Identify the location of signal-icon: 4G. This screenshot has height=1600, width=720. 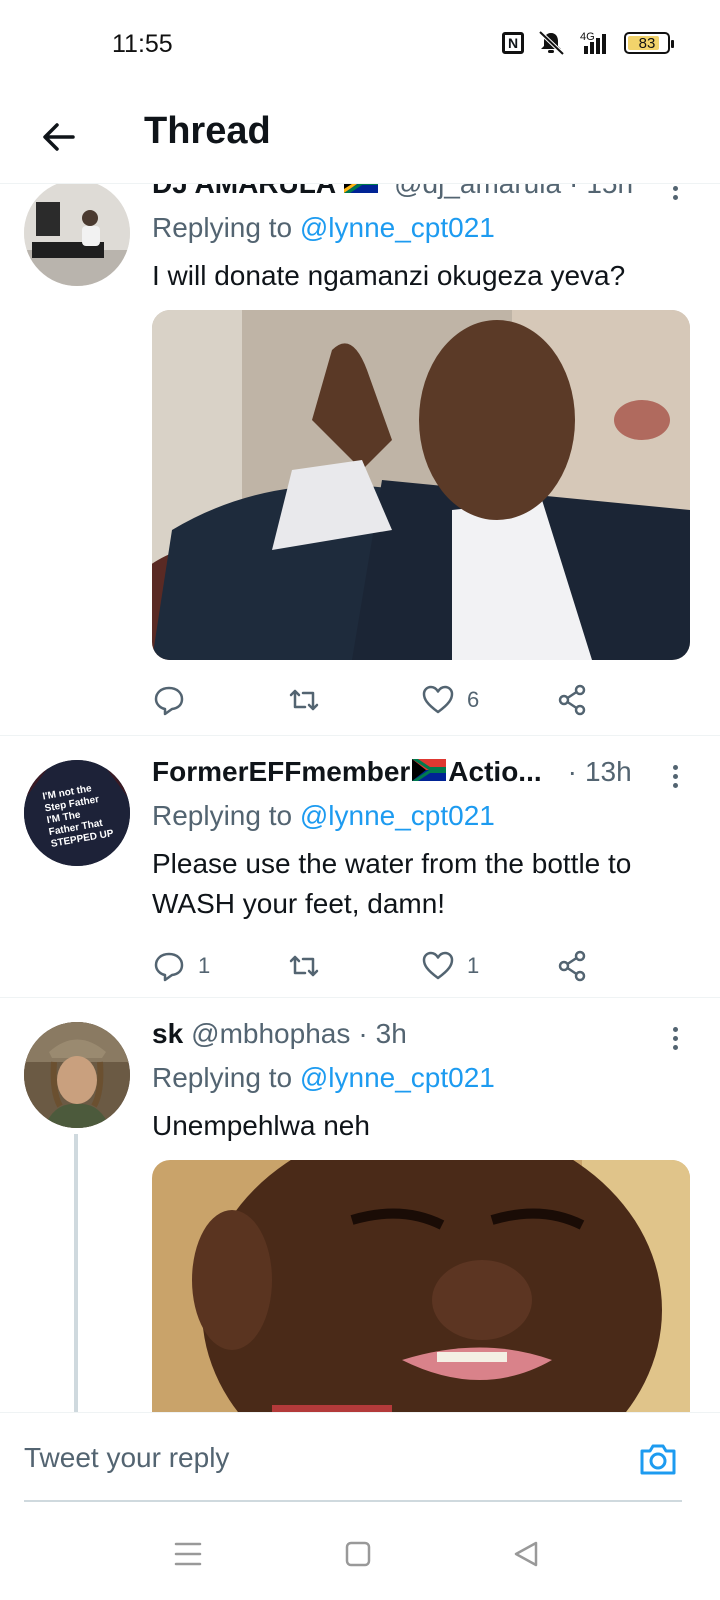
(593, 42).